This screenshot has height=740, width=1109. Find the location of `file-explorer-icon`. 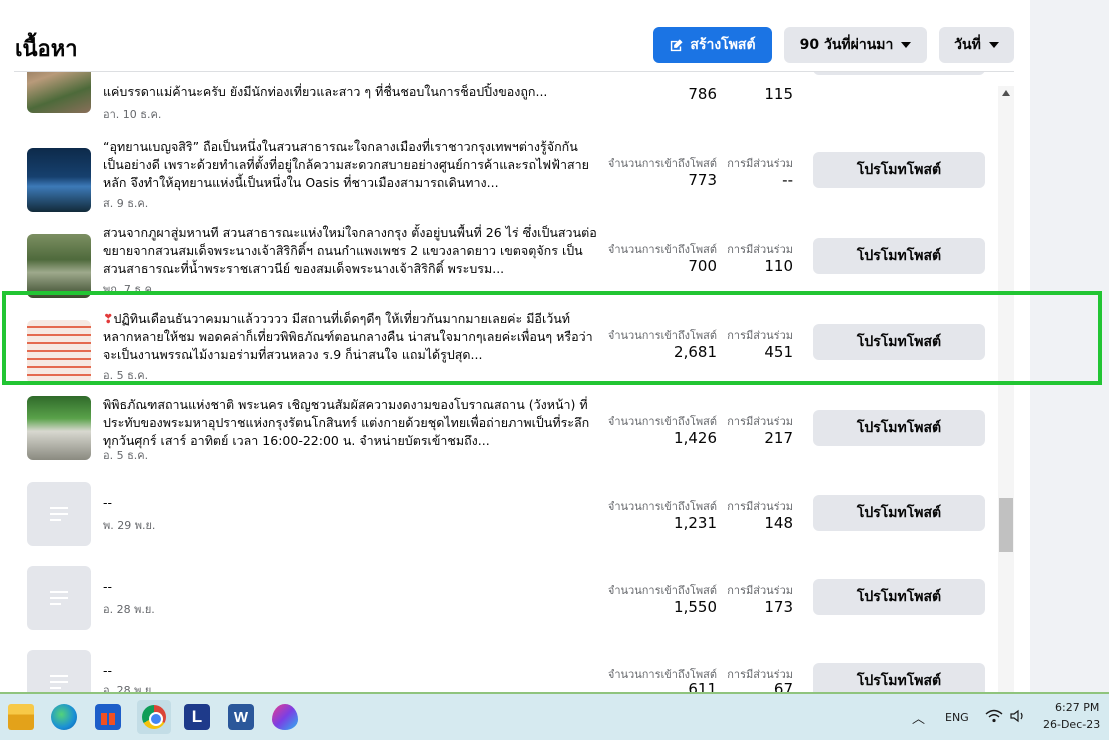

file-explorer-icon is located at coordinates (21, 717).